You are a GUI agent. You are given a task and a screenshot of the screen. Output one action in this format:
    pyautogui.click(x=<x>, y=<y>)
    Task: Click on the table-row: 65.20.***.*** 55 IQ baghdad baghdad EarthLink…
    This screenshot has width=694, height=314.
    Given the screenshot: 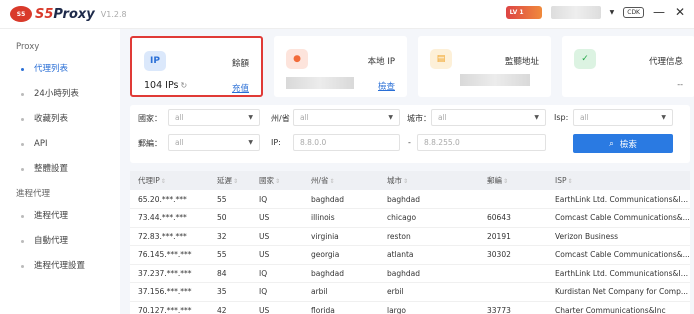 What is the action you would take?
    pyautogui.click(x=410, y=199)
    